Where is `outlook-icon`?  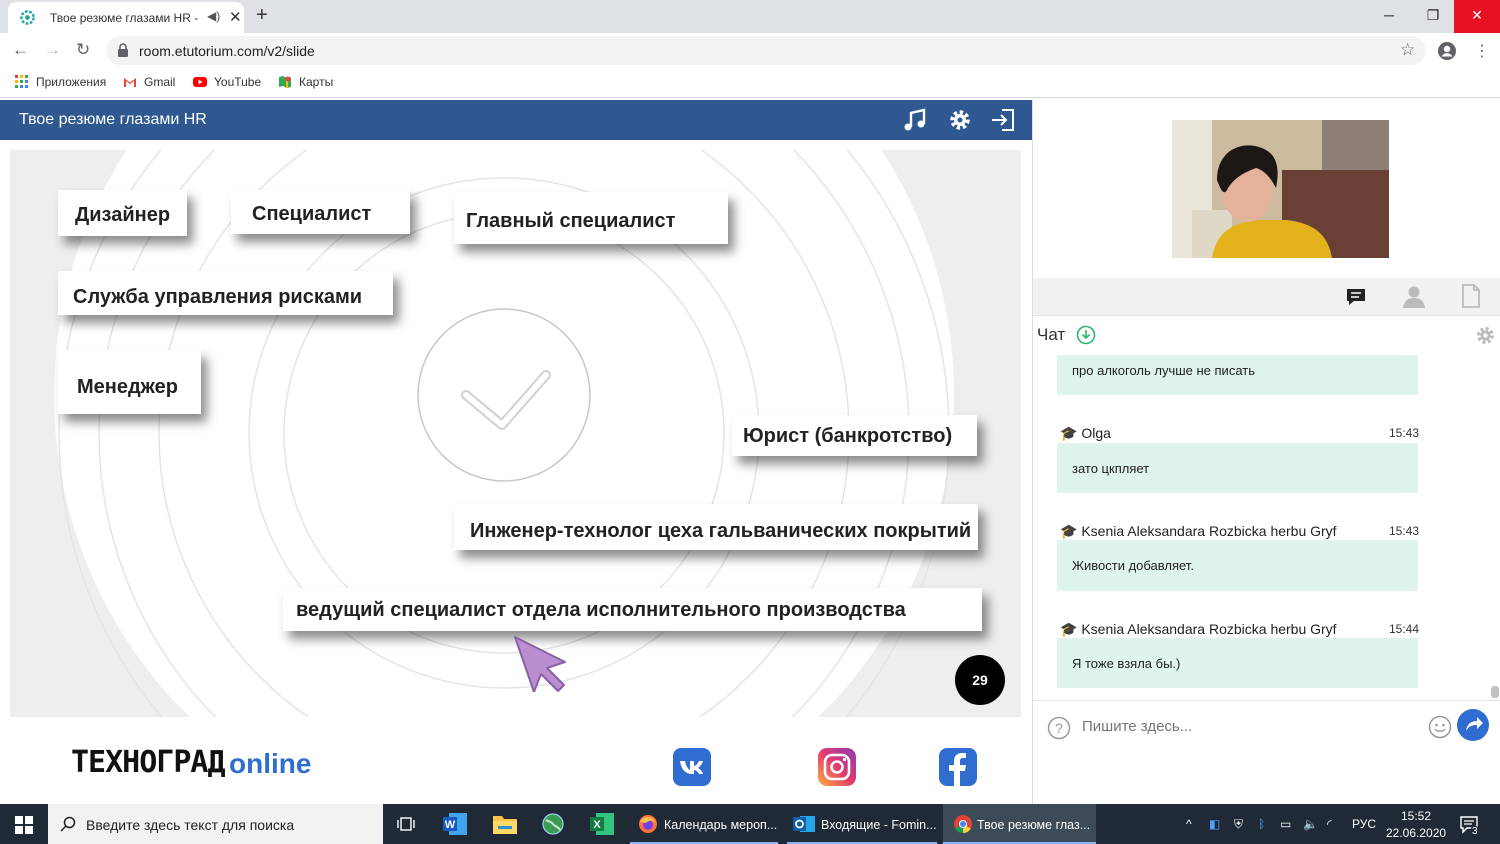 outlook-icon is located at coordinates (804, 824).